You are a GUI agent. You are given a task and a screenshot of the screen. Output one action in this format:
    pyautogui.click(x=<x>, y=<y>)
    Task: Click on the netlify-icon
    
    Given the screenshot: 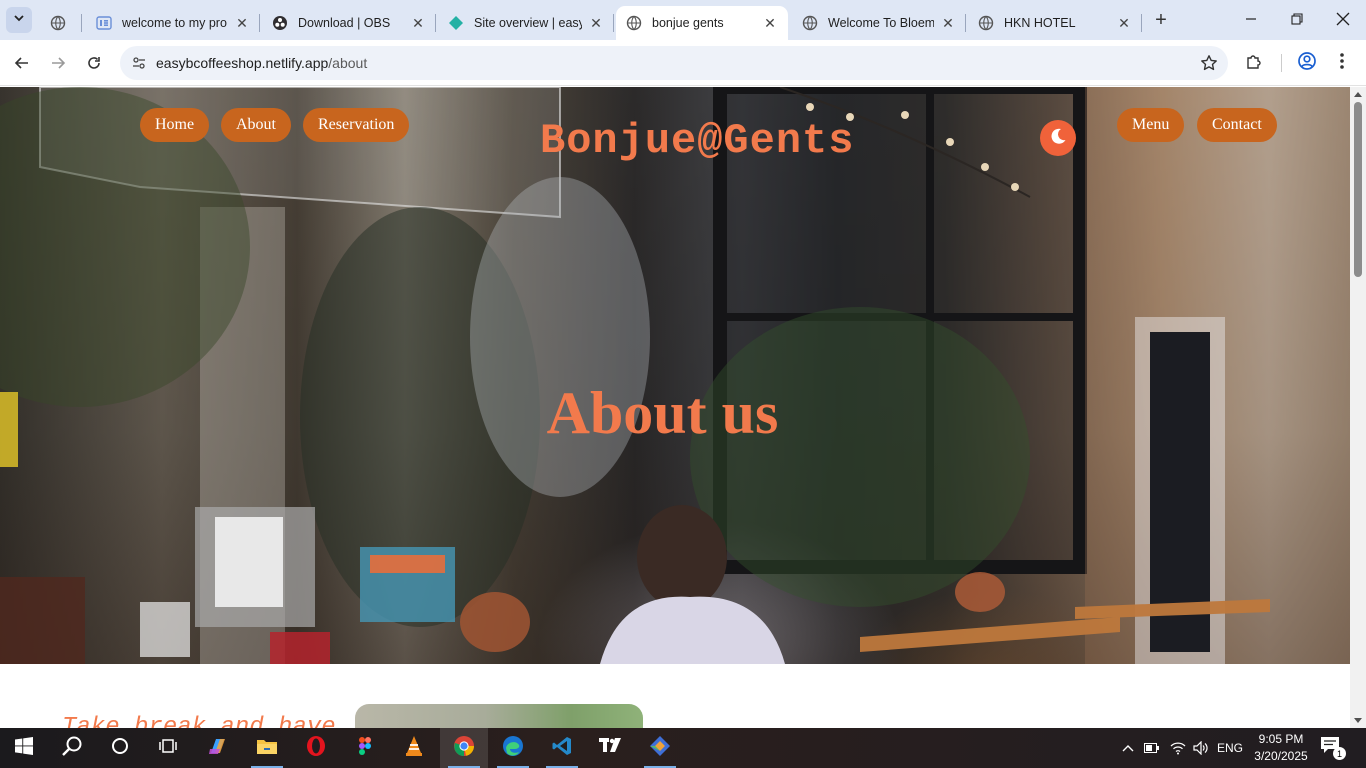 What is the action you would take?
    pyautogui.click(x=456, y=23)
    